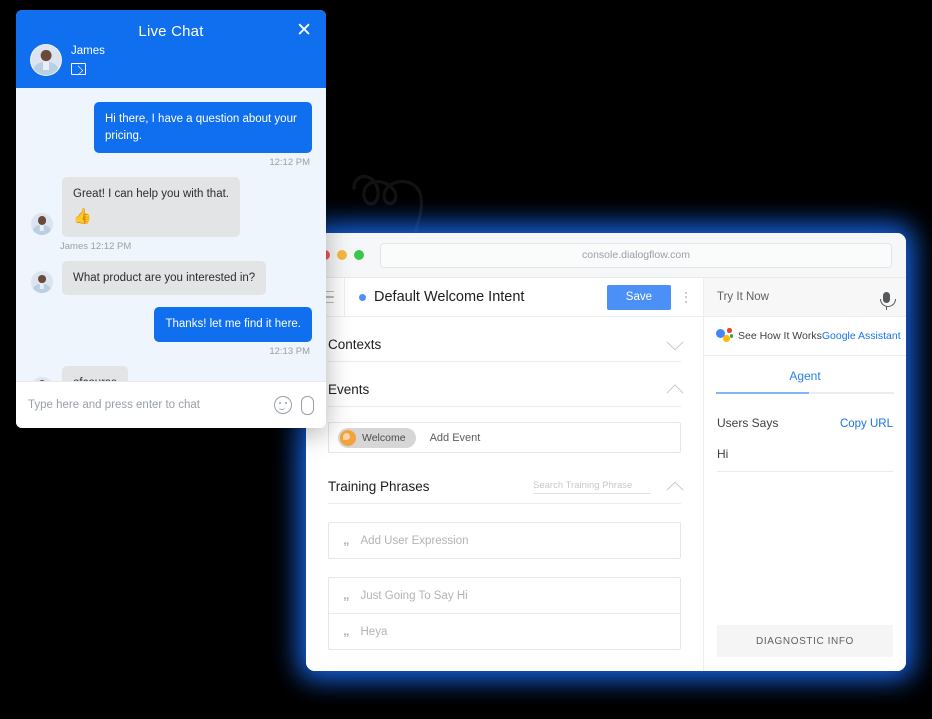 This screenshot has width=932, height=719. Describe the element at coordinates (414, 595) in the screenshot. I see `training-phrase-text: Just Going To Say Hi` at that location.